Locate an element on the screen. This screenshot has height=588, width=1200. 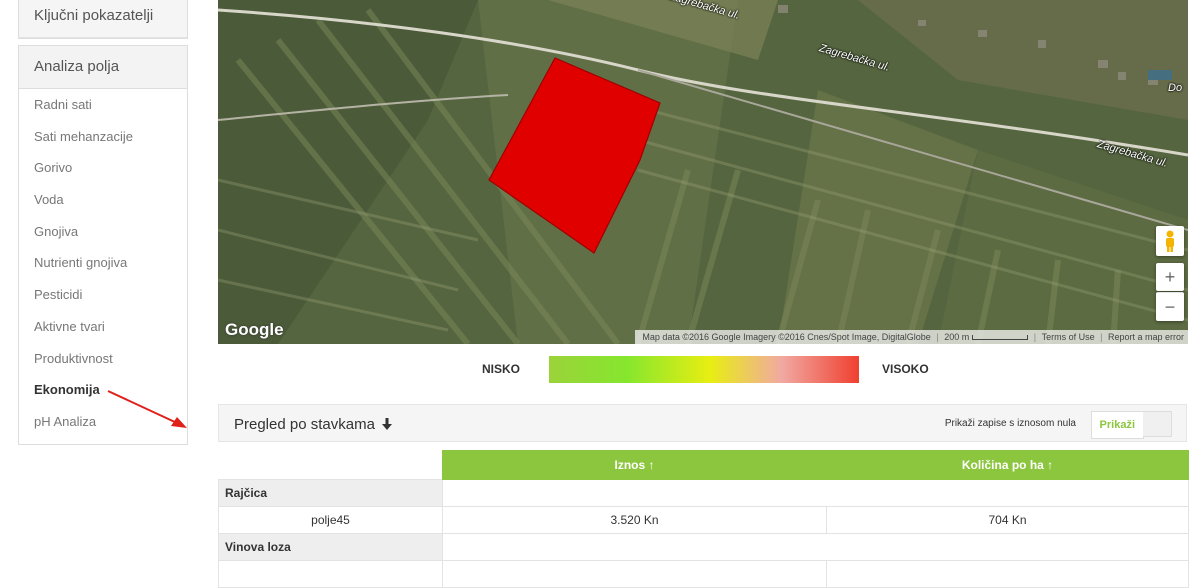
sidebar-item-kljucni-pokazatelji: Ključni pokazatelji is located at coordinates (103, 19).